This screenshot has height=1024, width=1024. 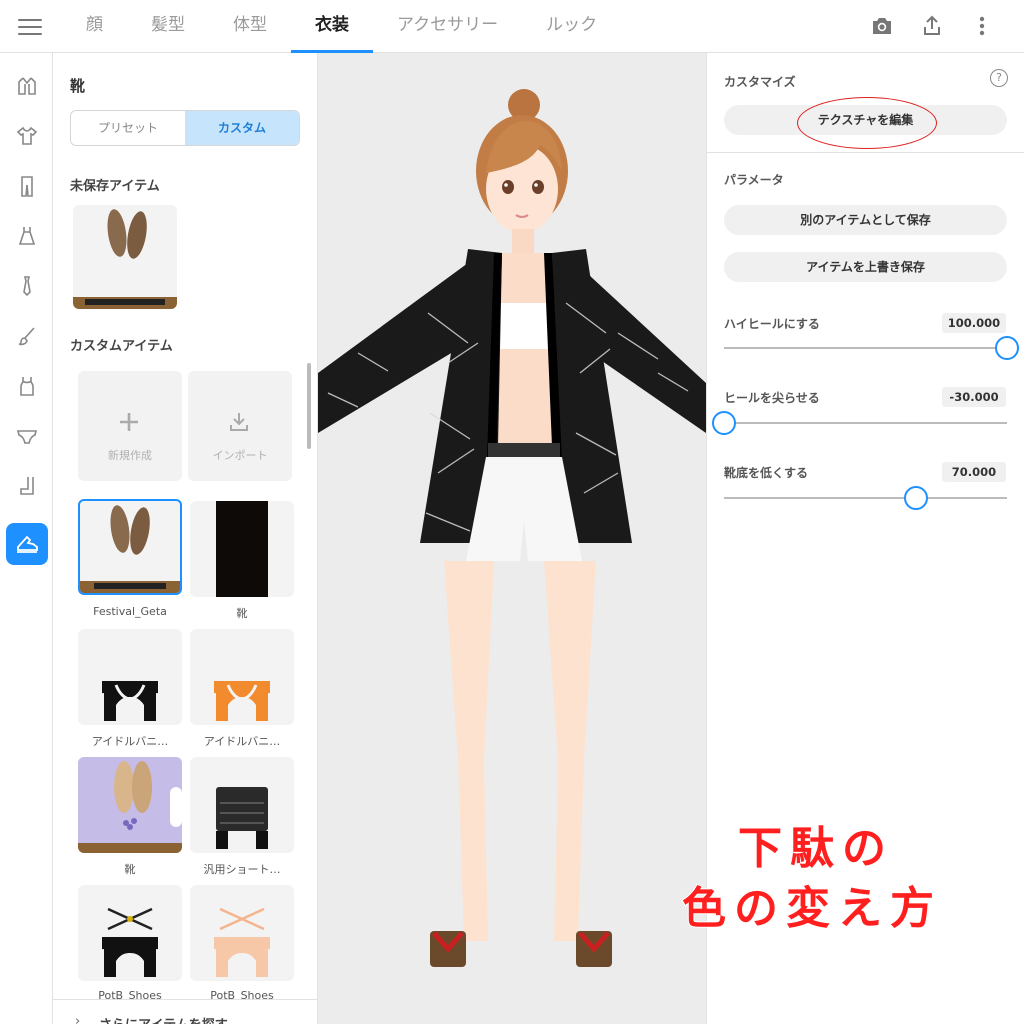 I want to click on category-tabs: 顔 髪型 体型 衣装 アクセサリー ルック, so click(x=341, y=26).